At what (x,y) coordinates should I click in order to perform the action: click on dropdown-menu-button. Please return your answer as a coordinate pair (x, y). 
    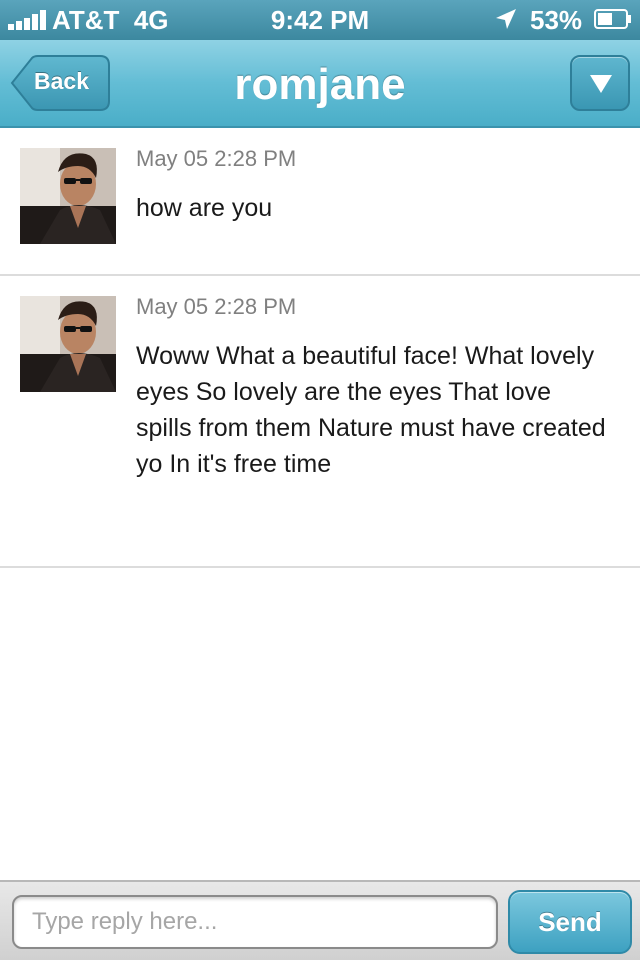
    Looking at the image, I should click on (600, 83).